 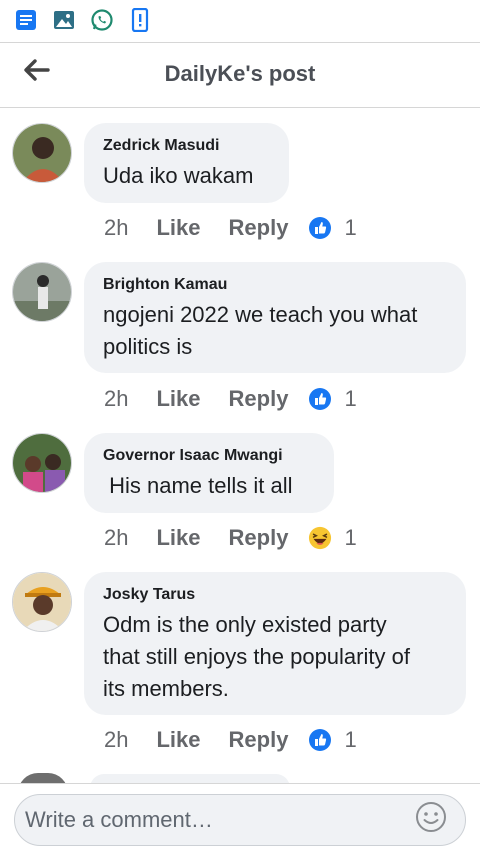 I want to click on post-header: DailyKe's post, so click(x=240, y=75).